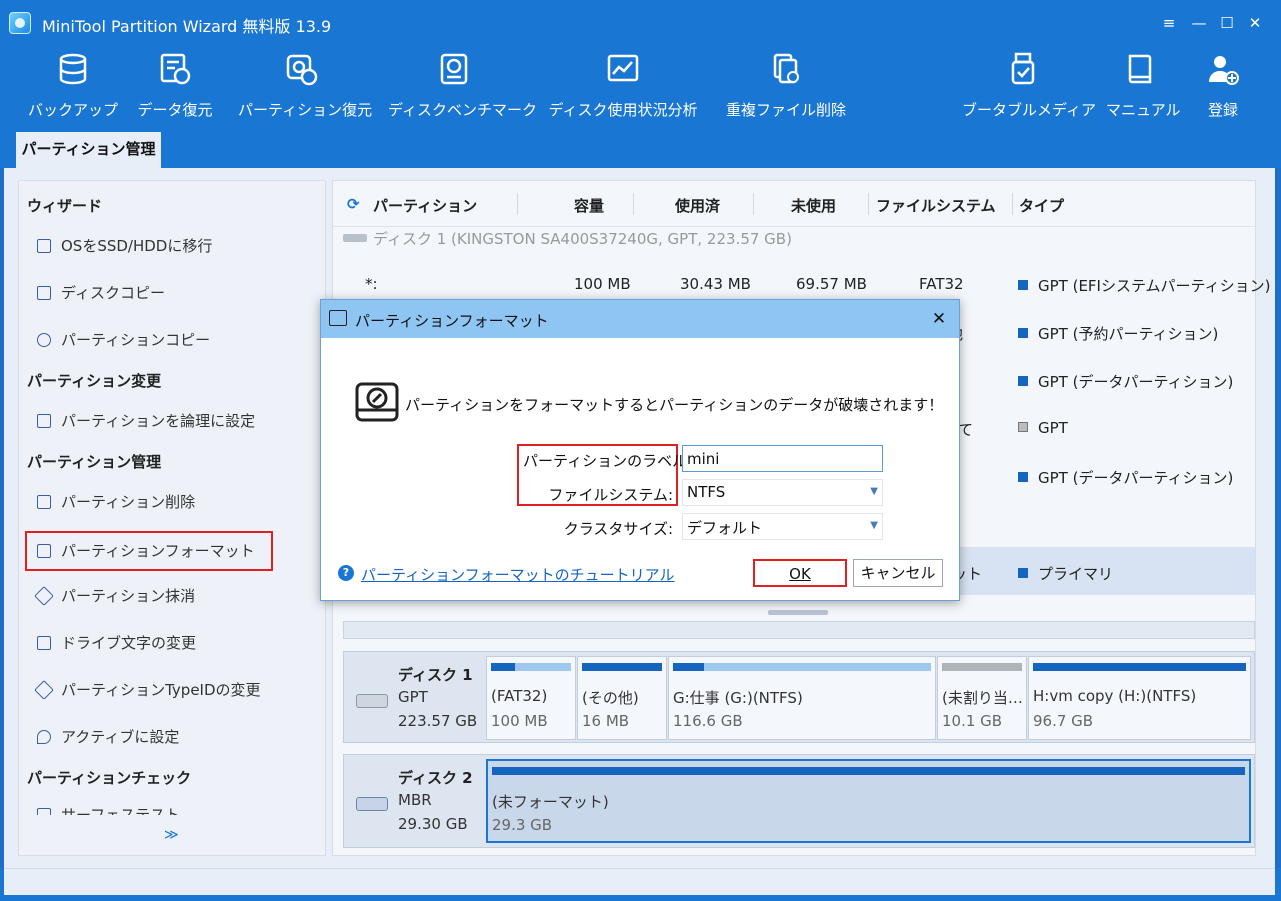  Describe the element at coordinates (136, 340) in the screenshot. I see `sidebar-item-label: パーティションコピー` at that location.